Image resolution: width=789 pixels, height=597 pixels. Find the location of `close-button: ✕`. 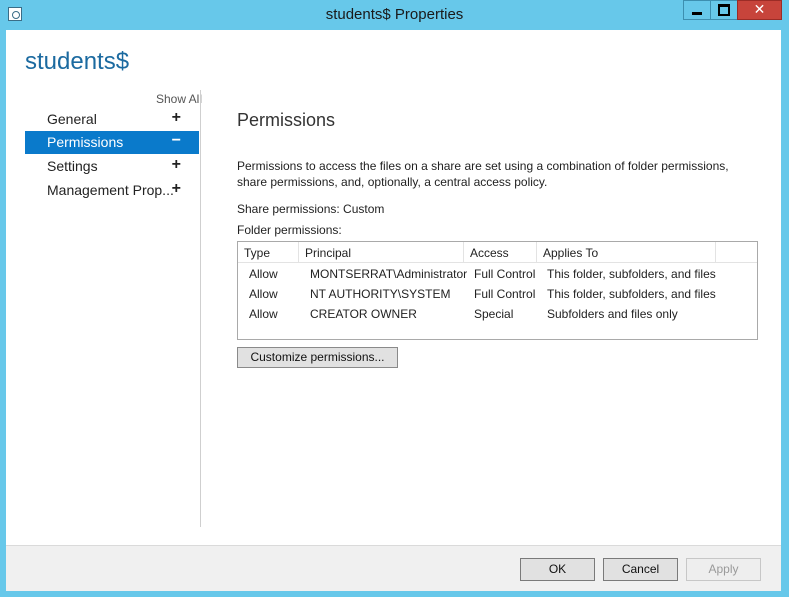

close-button: ✕ is located at coordinates (759, 10).